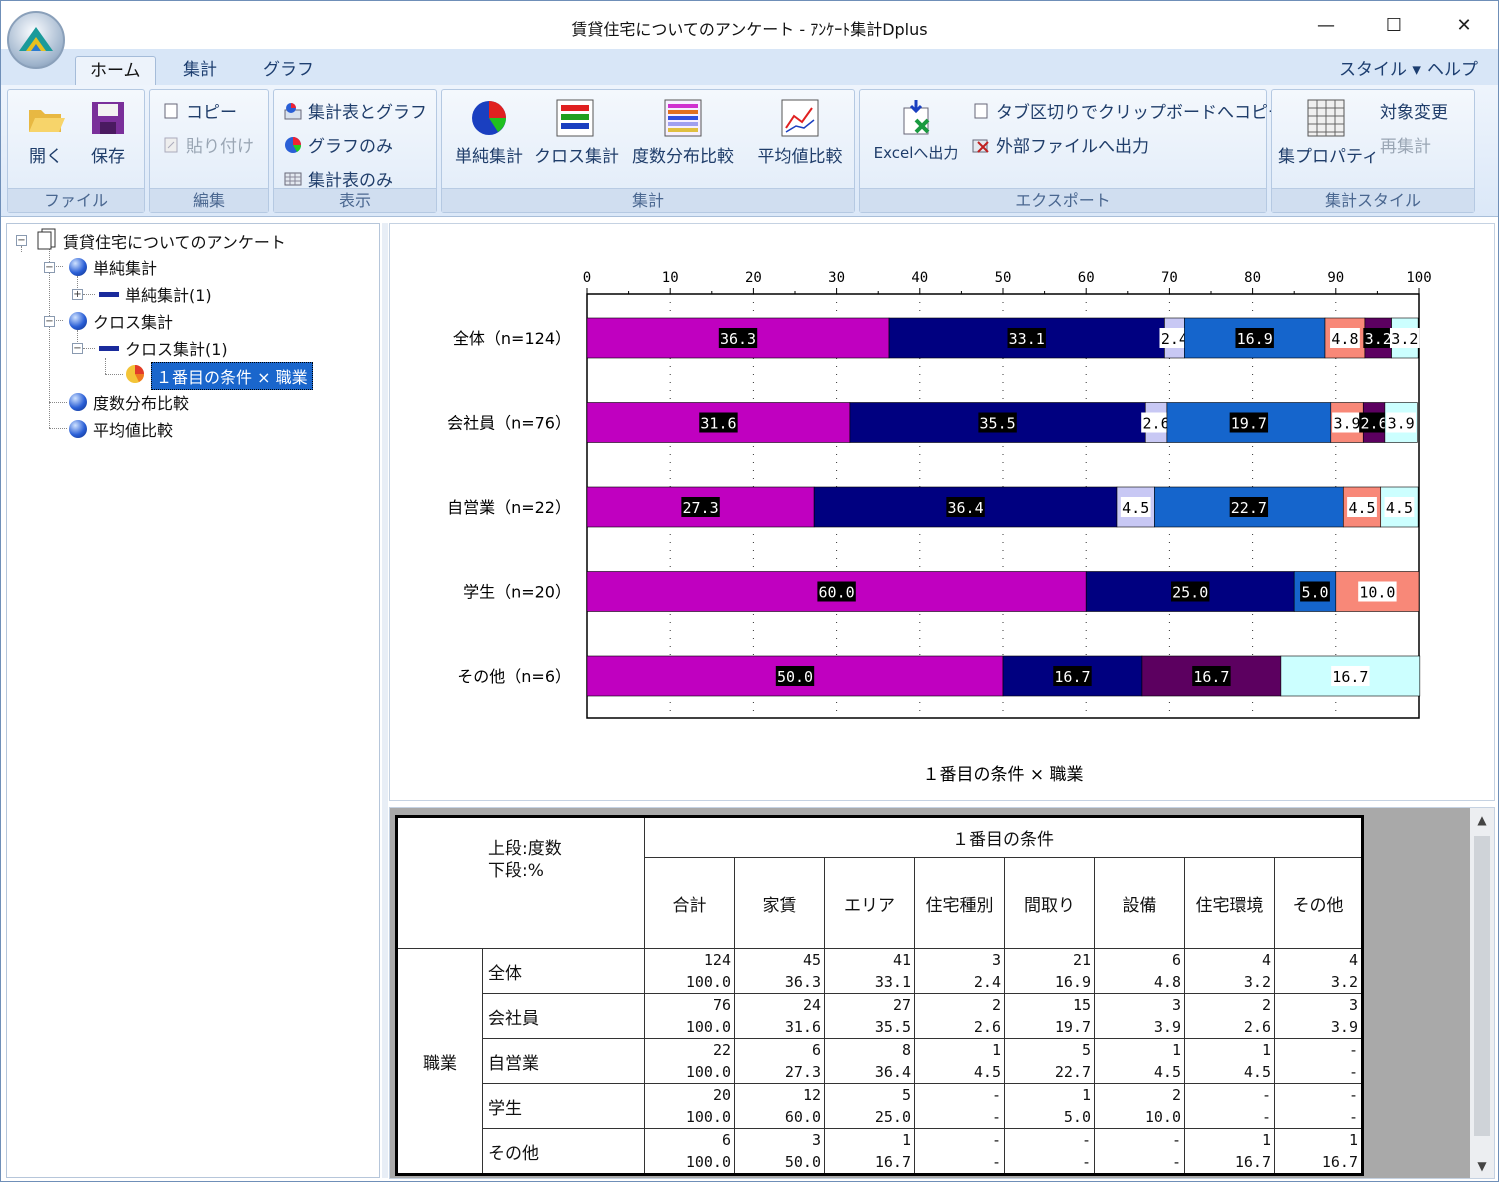 This screenshot has width=1499, height=1182. Describe the element at coordinates (219, 376) in the screenshot. I see `tree-item-selected: １番目の条件 × 職業` at that location.